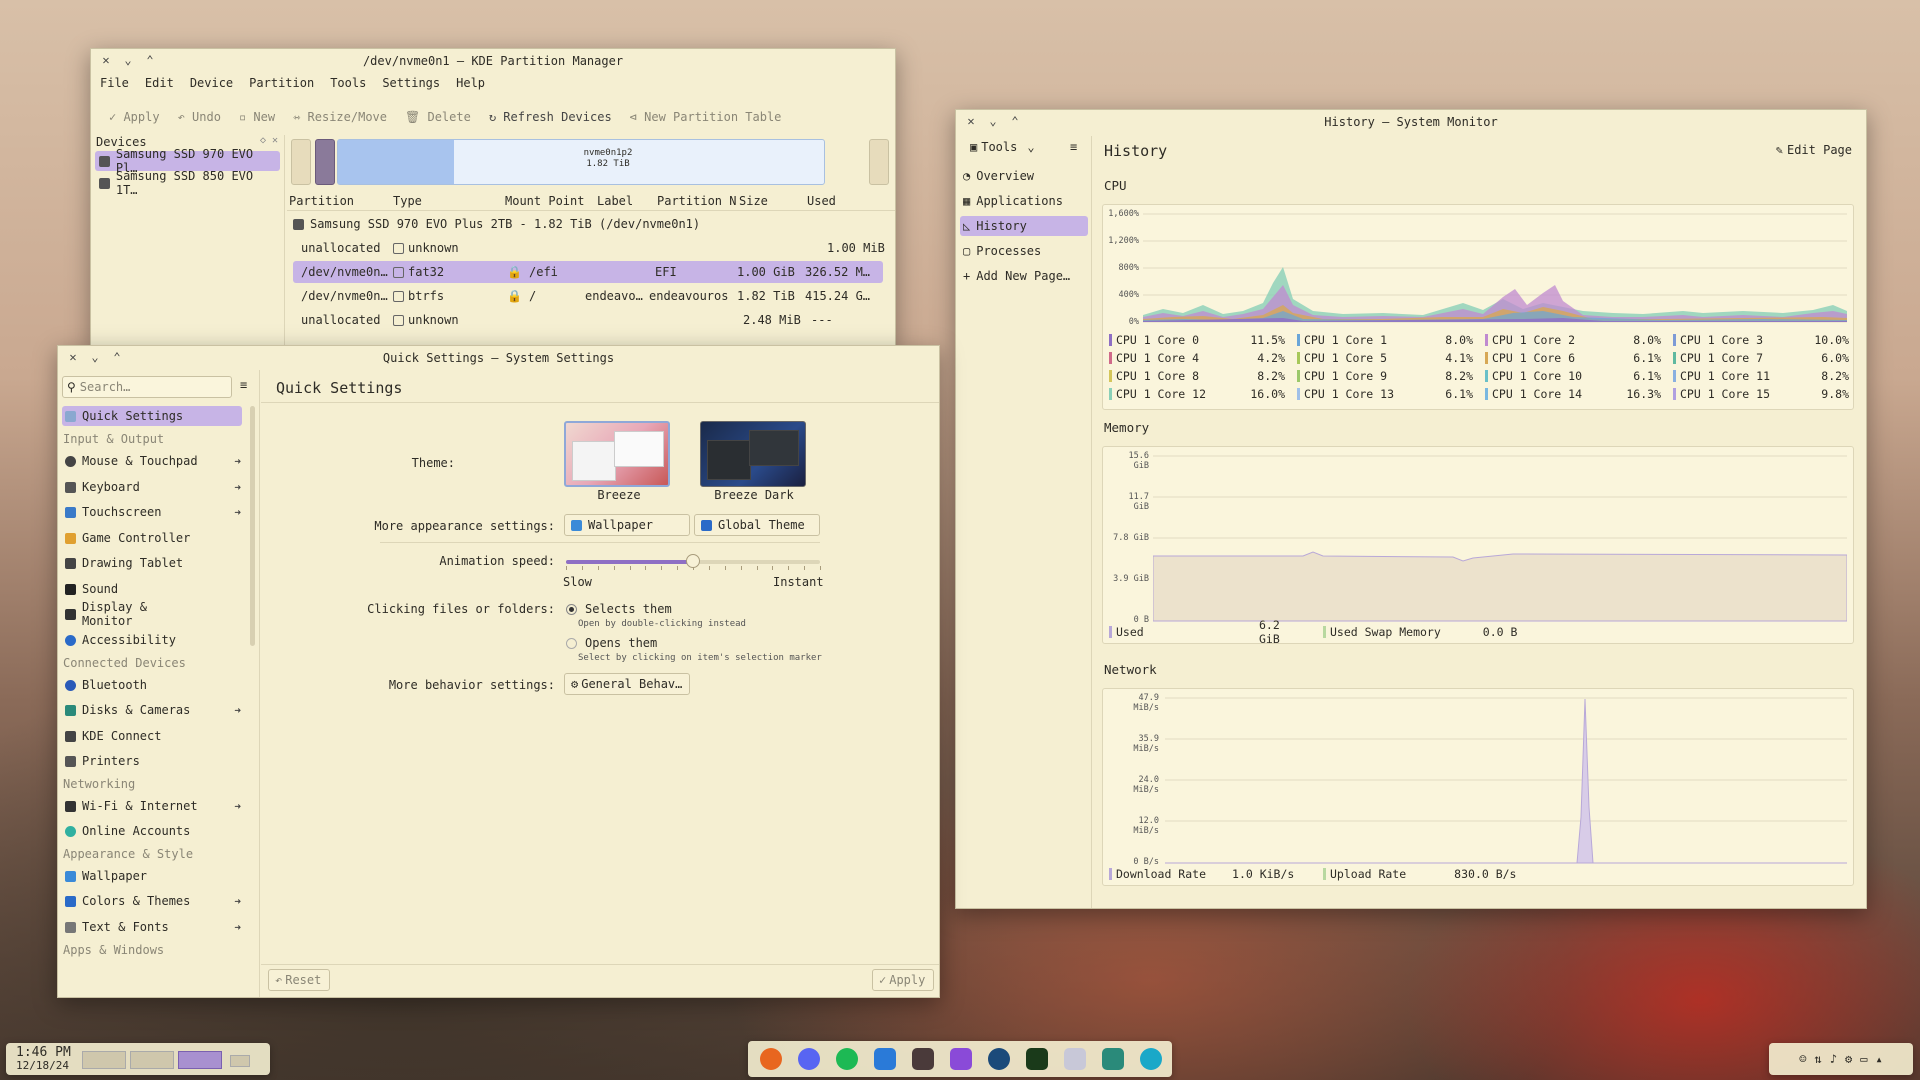 The height and width of the screenshot is (1080, 1920). Describe the element at coordinates (617, 454) in the screenshot. I see `theme-breeze-thumb` at that location.